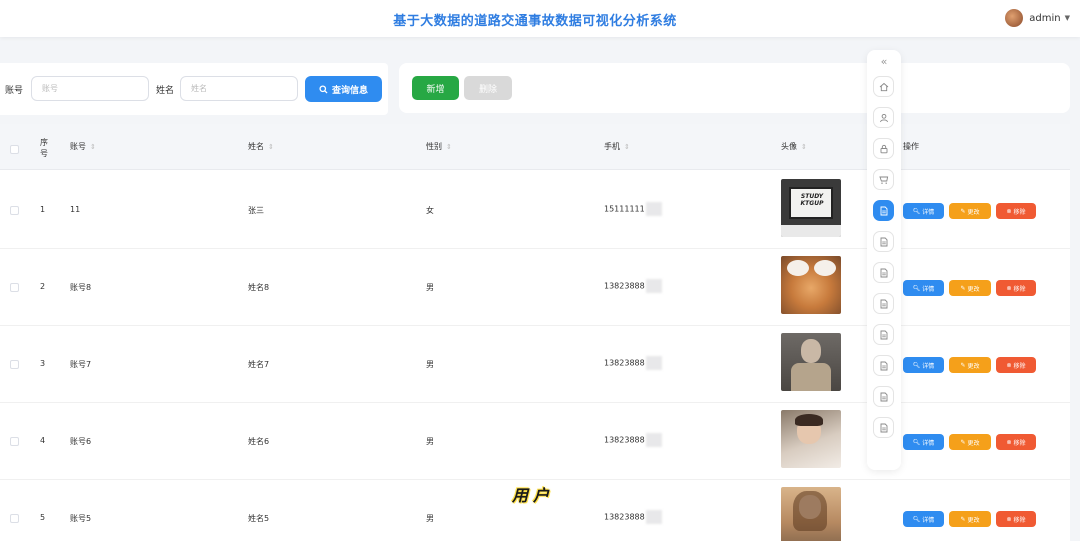  What do you see at coordinates (624, 209) in the screenshot?
I see `cell-phone-value: 15111111` at bounding box center [624, 209].